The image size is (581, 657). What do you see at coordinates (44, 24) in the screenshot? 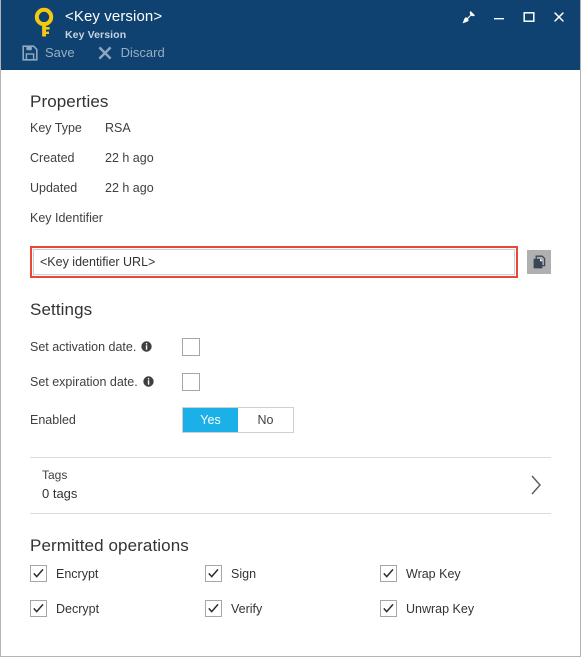
I see `key-icon` at bounding box center [44, 24].